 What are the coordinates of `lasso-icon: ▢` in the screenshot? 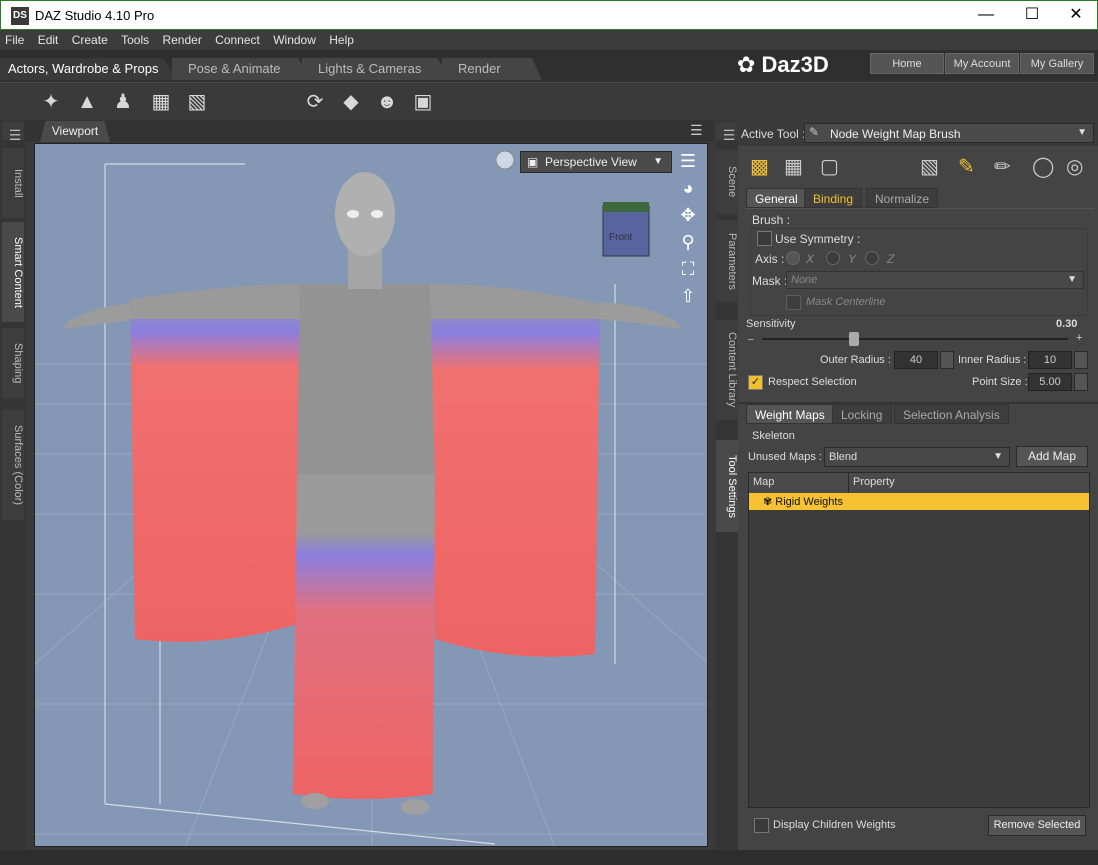 It's located at (829, 166).